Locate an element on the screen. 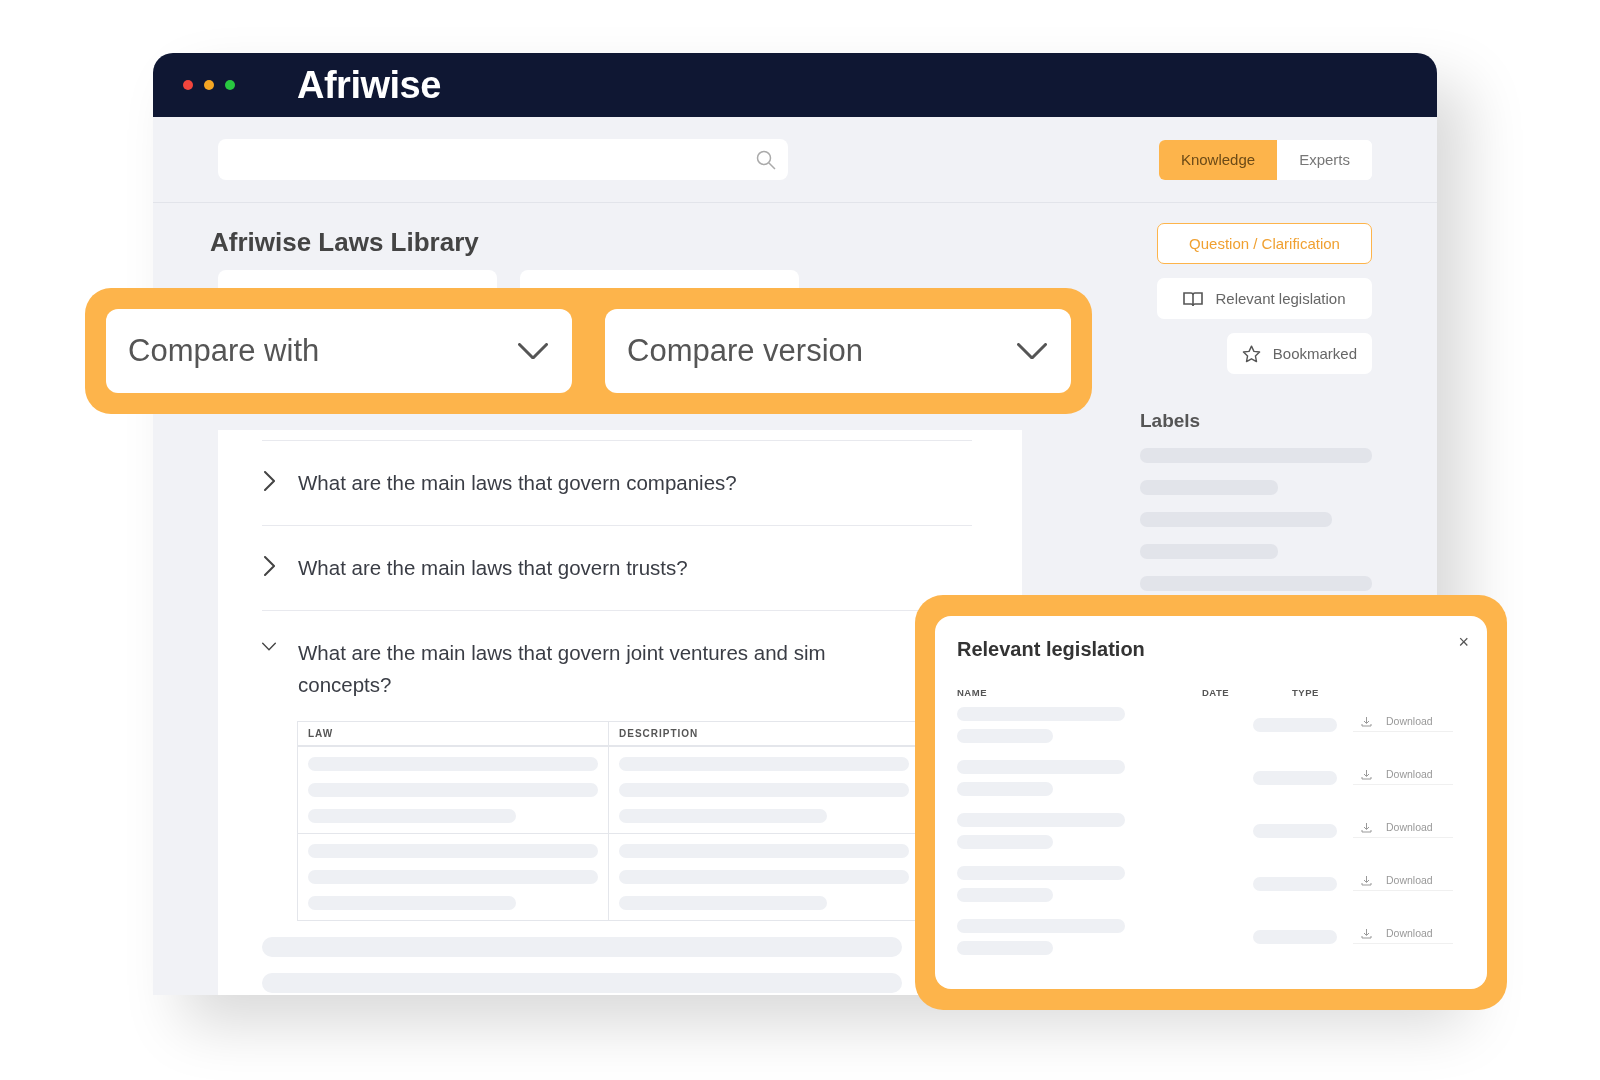 The image size is (1600, 1080). search-icon is located at coordinates (766, 159).